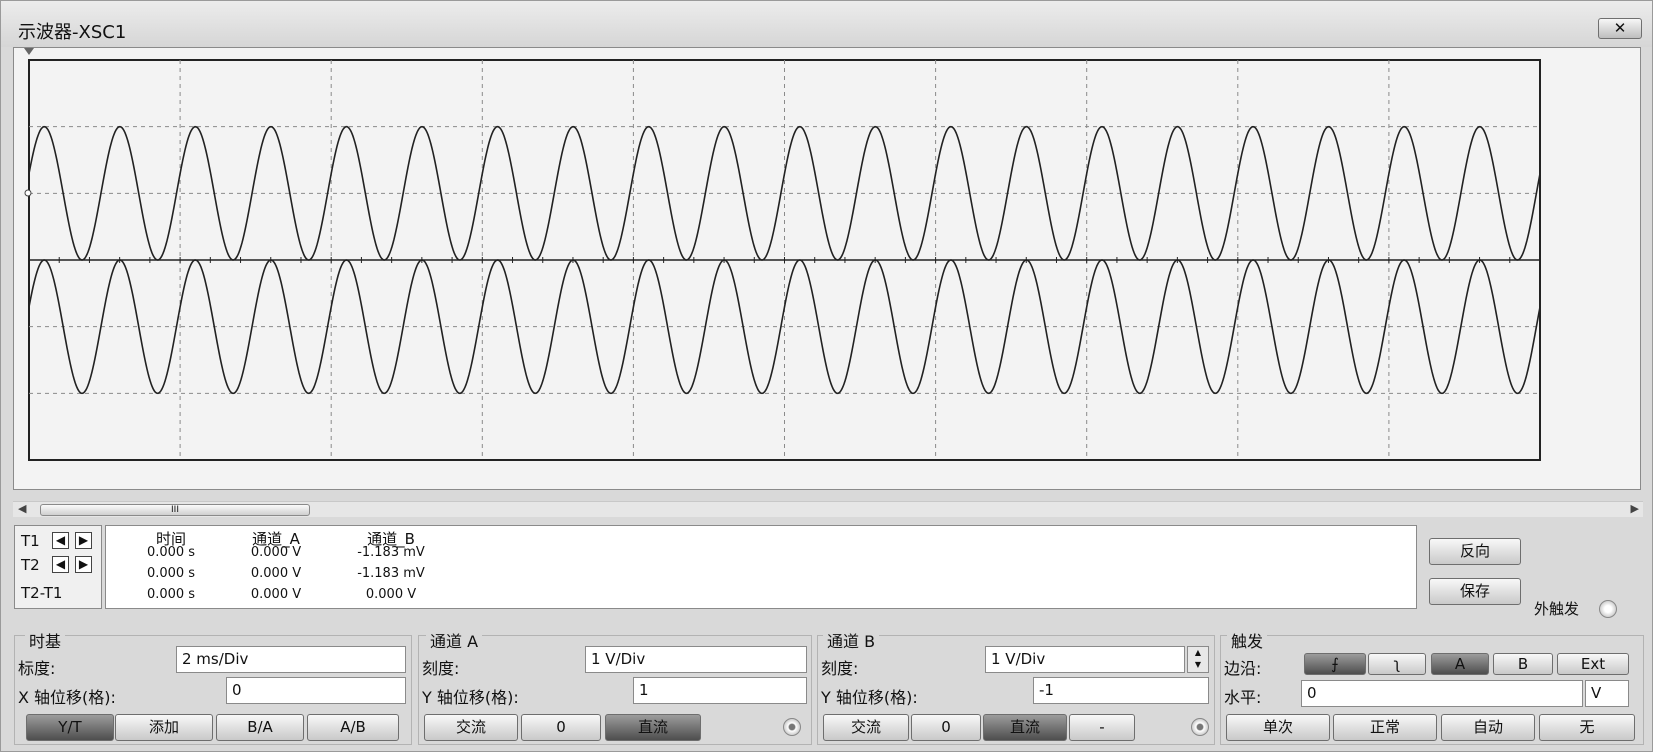 The image size is (1653, 752). Describe the element at coordinates (1607, 693) in the screenshot. I see `trigger-level-unit: V` at that location.